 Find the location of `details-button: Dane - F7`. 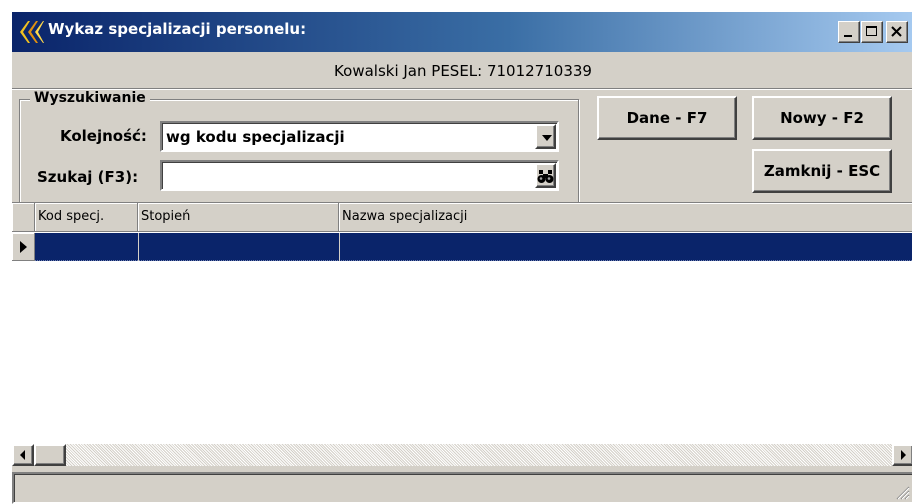

details-button: Dane - F7 is located at coordinates (667, 118).